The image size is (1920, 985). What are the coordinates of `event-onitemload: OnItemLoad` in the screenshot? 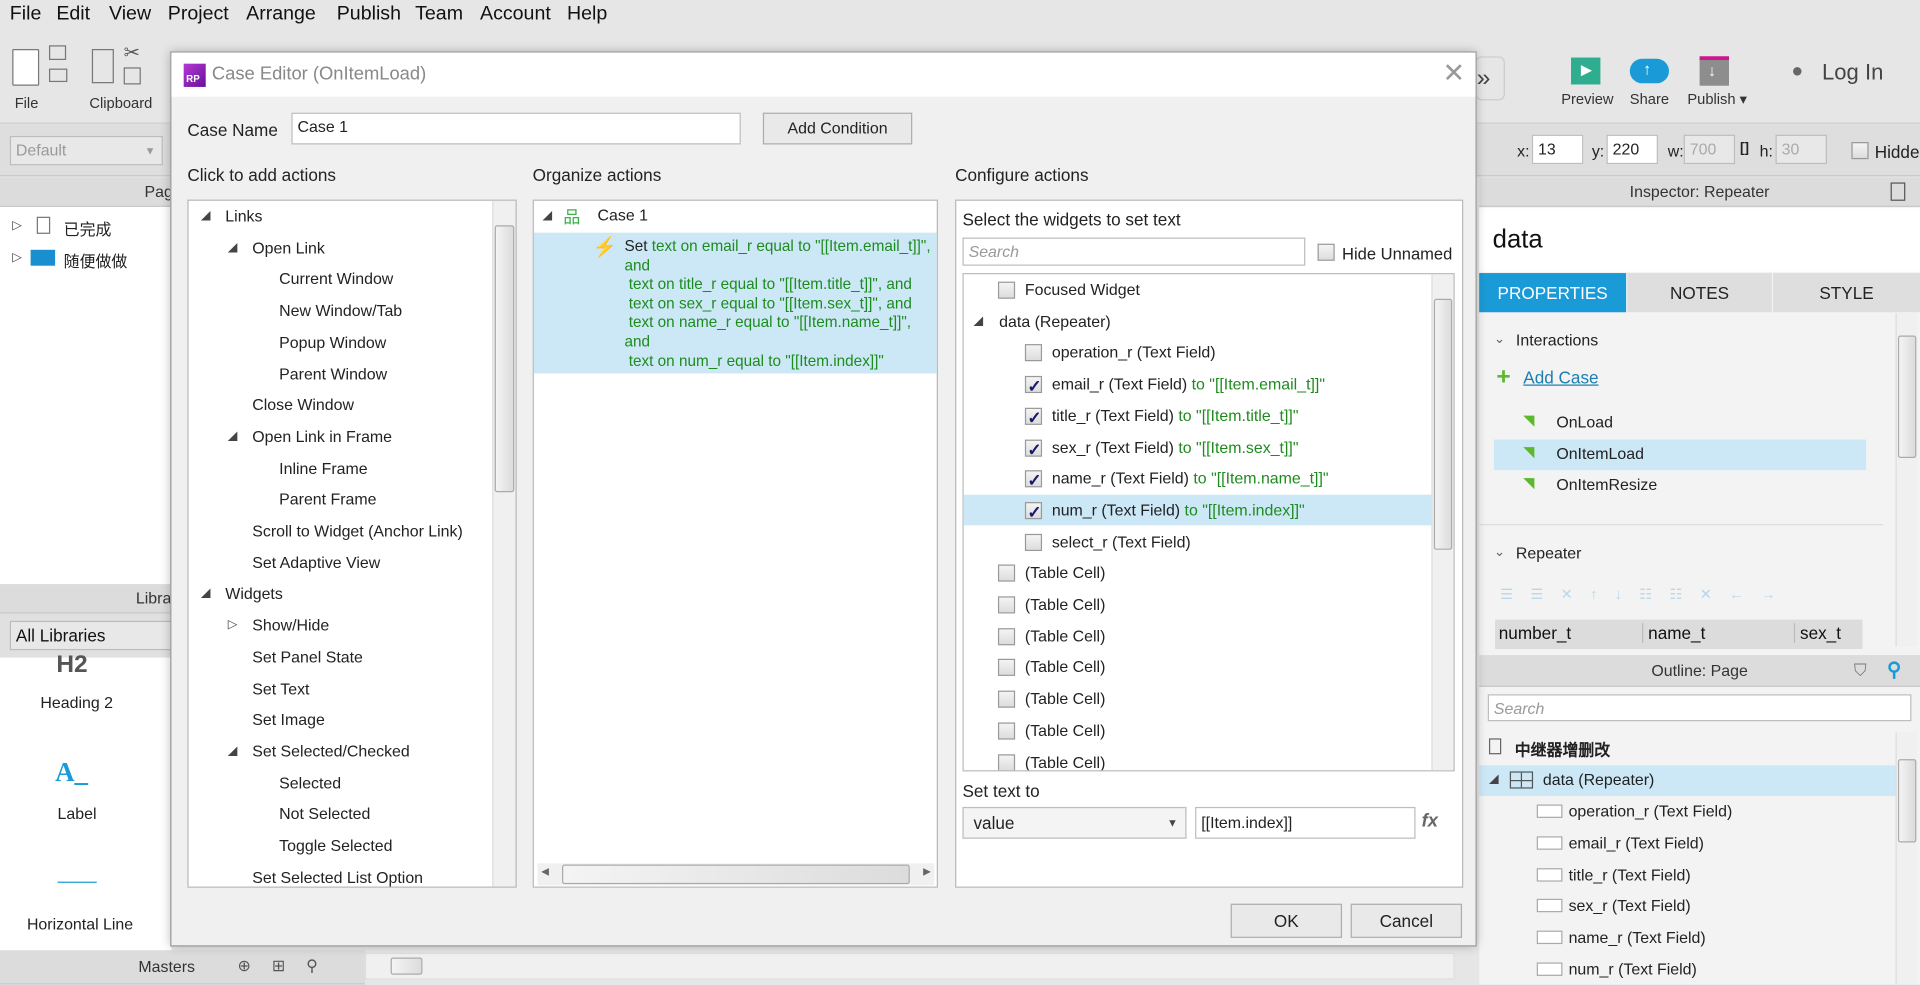 It's located at (1600, 453).